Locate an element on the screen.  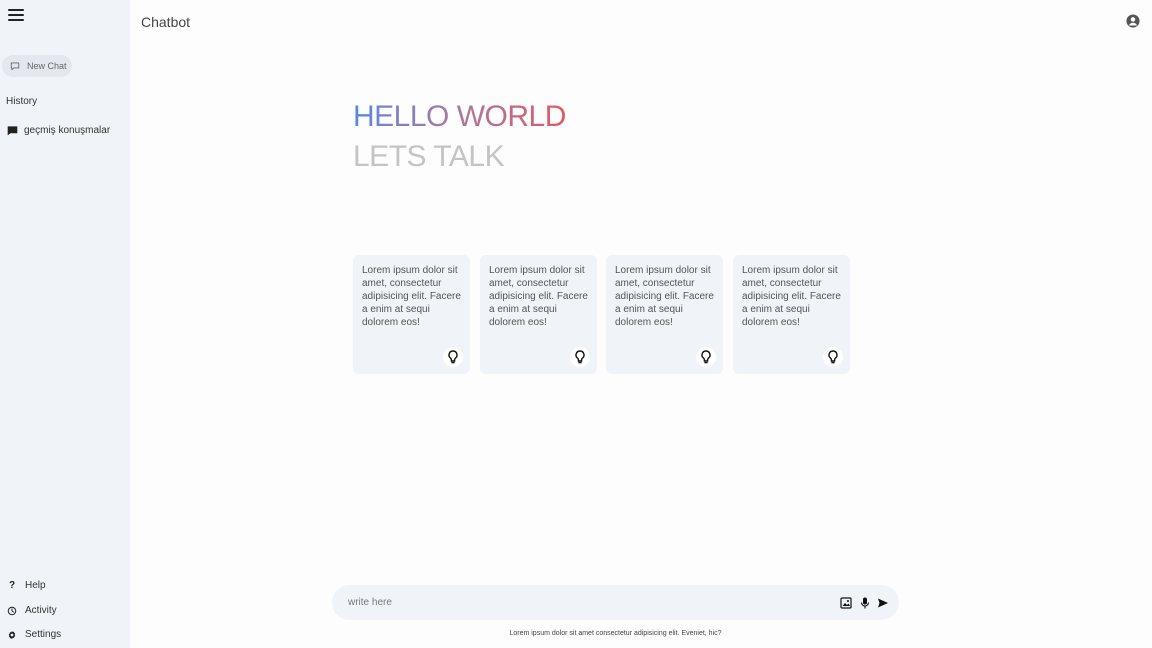
history-item-label: geçmiş konuşmalar is located at coordinates (67, 130).